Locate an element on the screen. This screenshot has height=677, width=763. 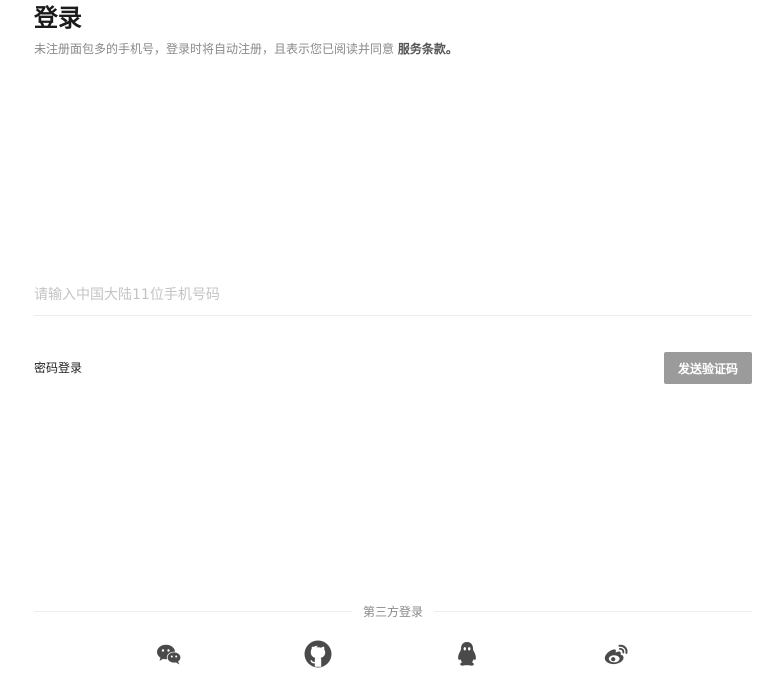
github-icon is located at coordinates (318, 654).